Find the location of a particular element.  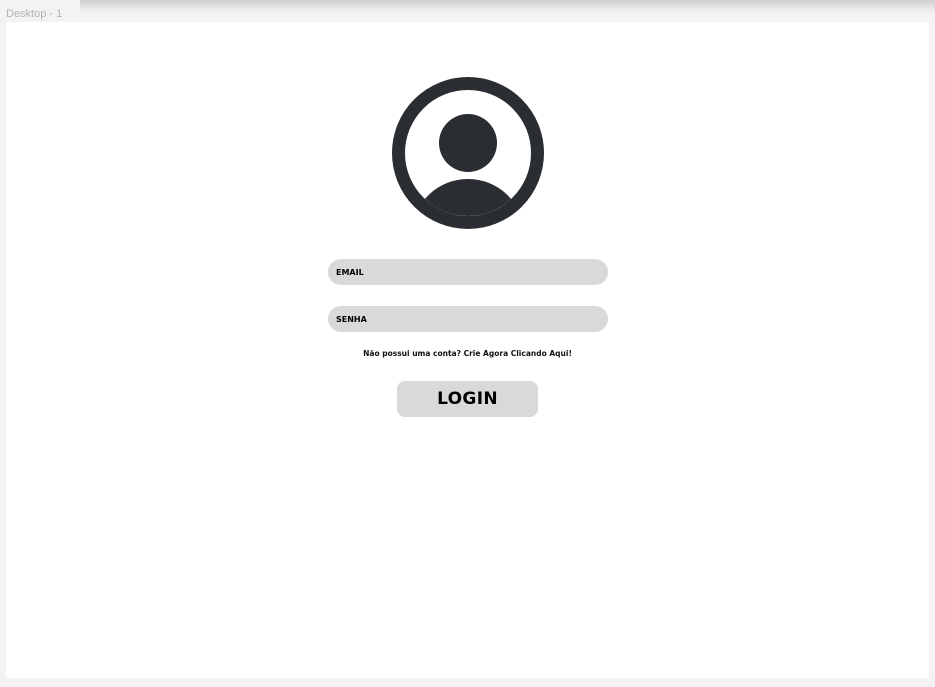

user-circle-icon is located at coordinates (468, 153).